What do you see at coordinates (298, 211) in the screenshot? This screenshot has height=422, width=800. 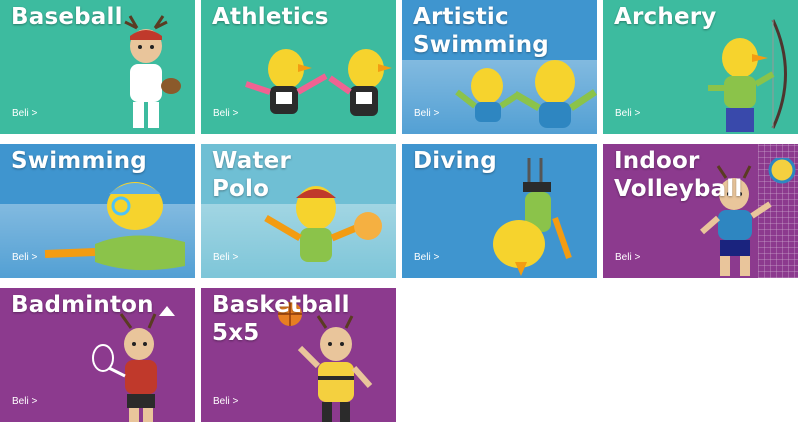 I see `sport-tile-water-polo: Water Polo Beli >` at bounding box center [298, 211].